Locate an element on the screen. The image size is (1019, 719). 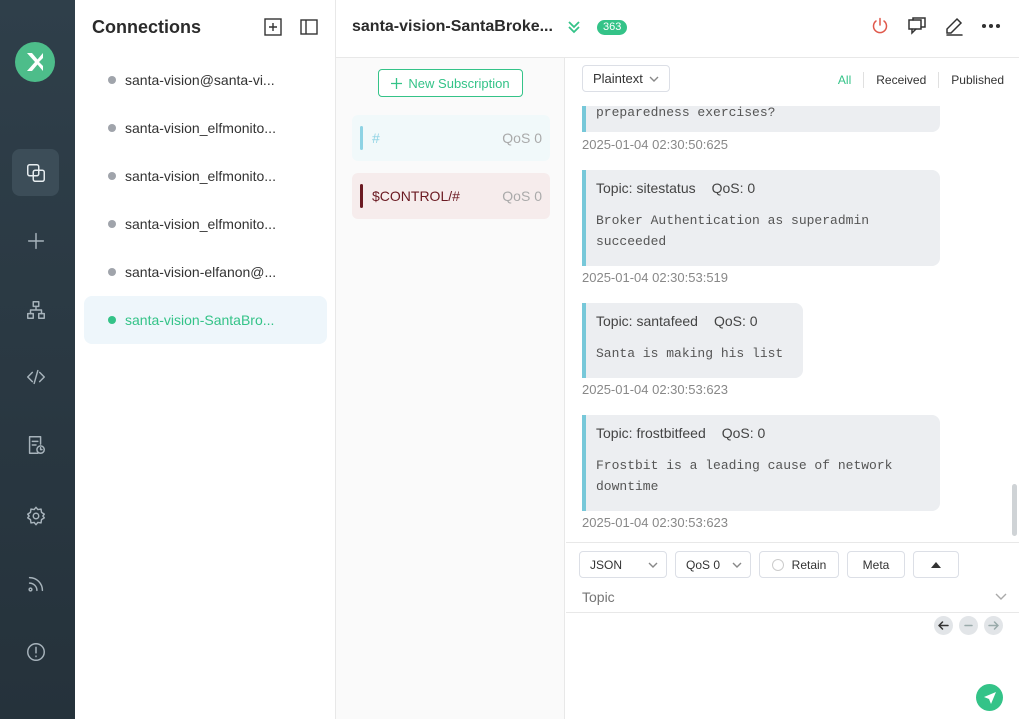
log-icon is located at coordinates (36, 444).